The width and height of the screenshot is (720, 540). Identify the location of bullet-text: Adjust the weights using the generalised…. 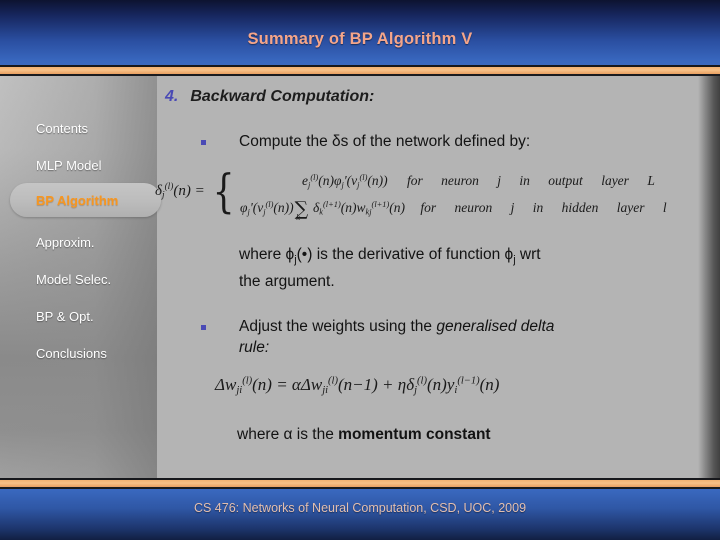
(397, 337).